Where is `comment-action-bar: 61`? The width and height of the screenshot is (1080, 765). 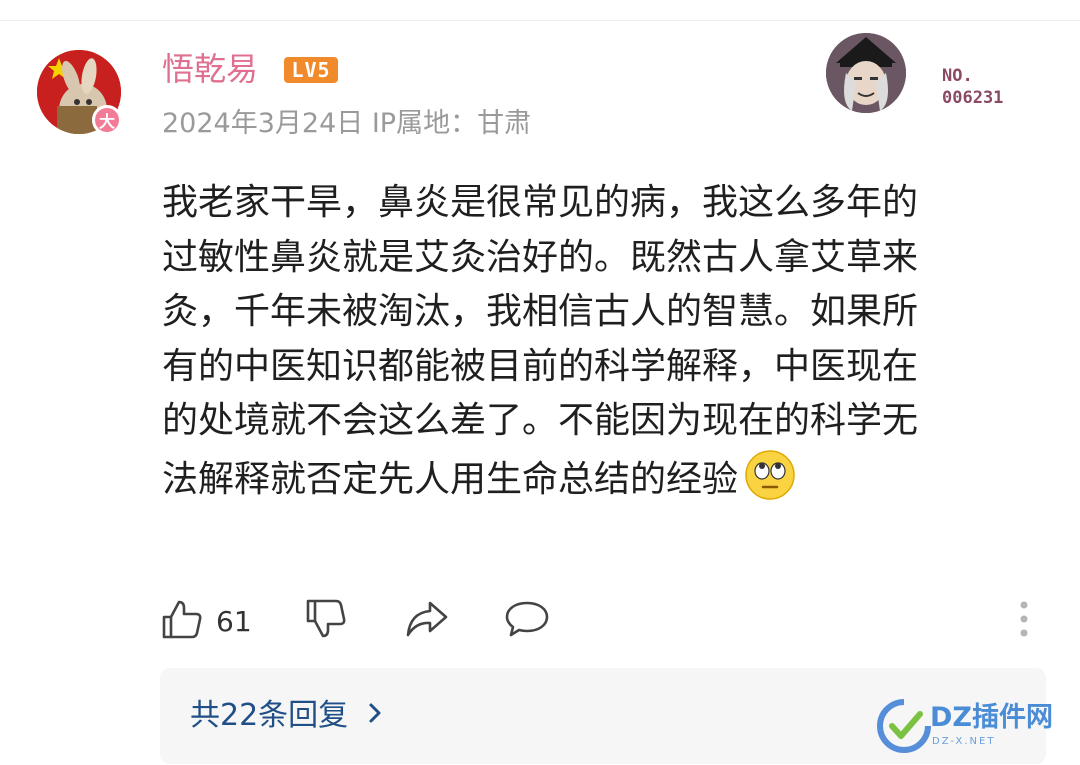 comment-action-bar: 61 is located at coordinates (600, 621).